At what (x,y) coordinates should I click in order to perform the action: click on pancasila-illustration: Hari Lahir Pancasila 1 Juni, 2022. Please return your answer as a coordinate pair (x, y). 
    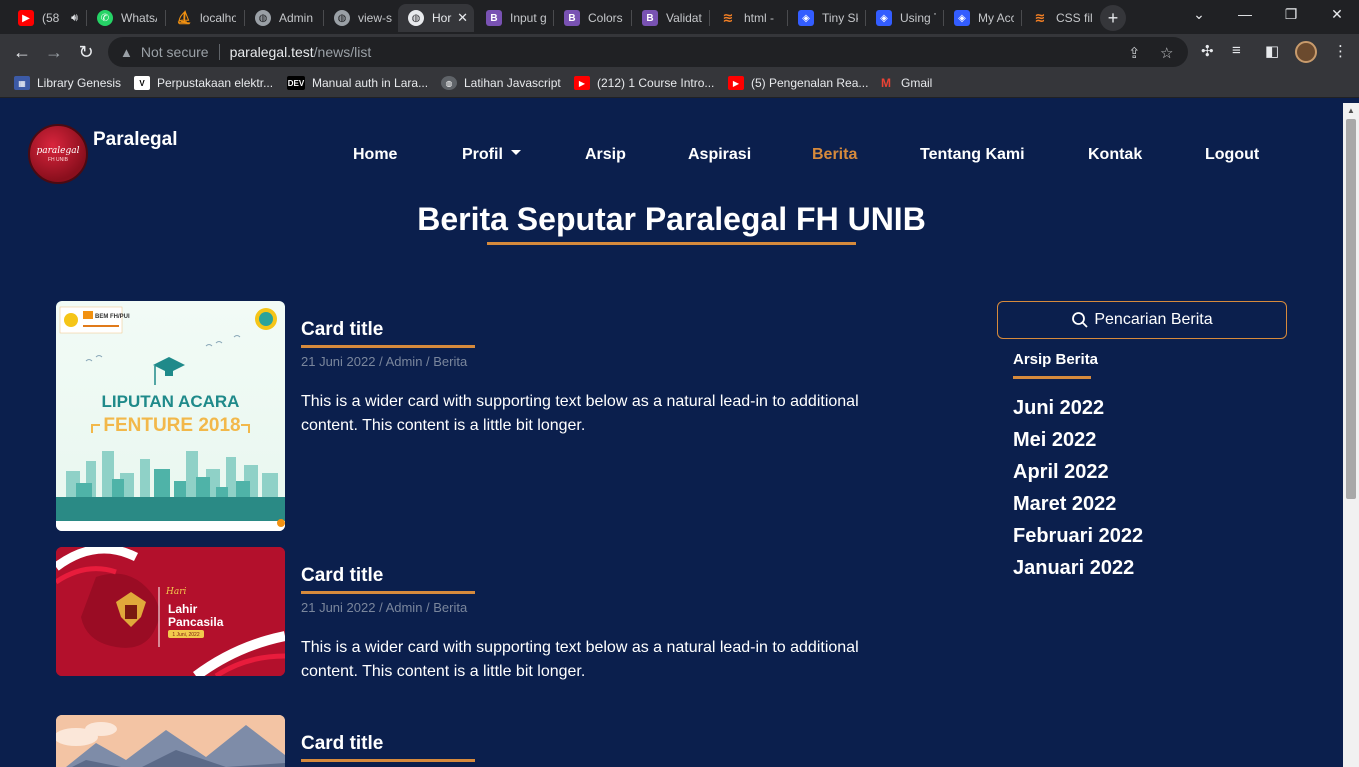
    Looking at the image, I should click on (170, 611).